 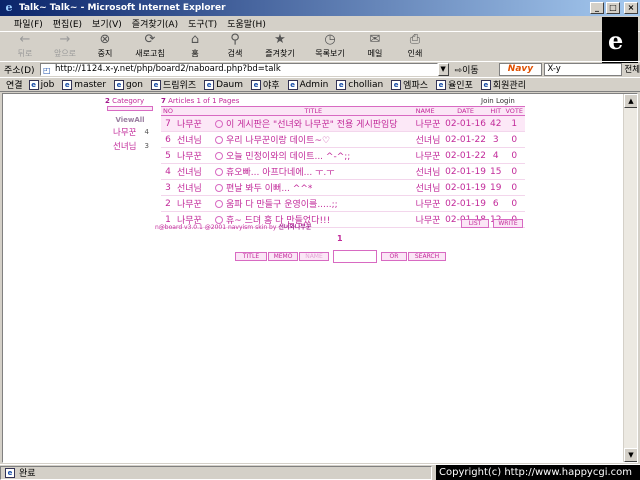 I want to click on row-title: 오늘 민정이와의 데이트... ^-^;;, so click(x=288, y=157).